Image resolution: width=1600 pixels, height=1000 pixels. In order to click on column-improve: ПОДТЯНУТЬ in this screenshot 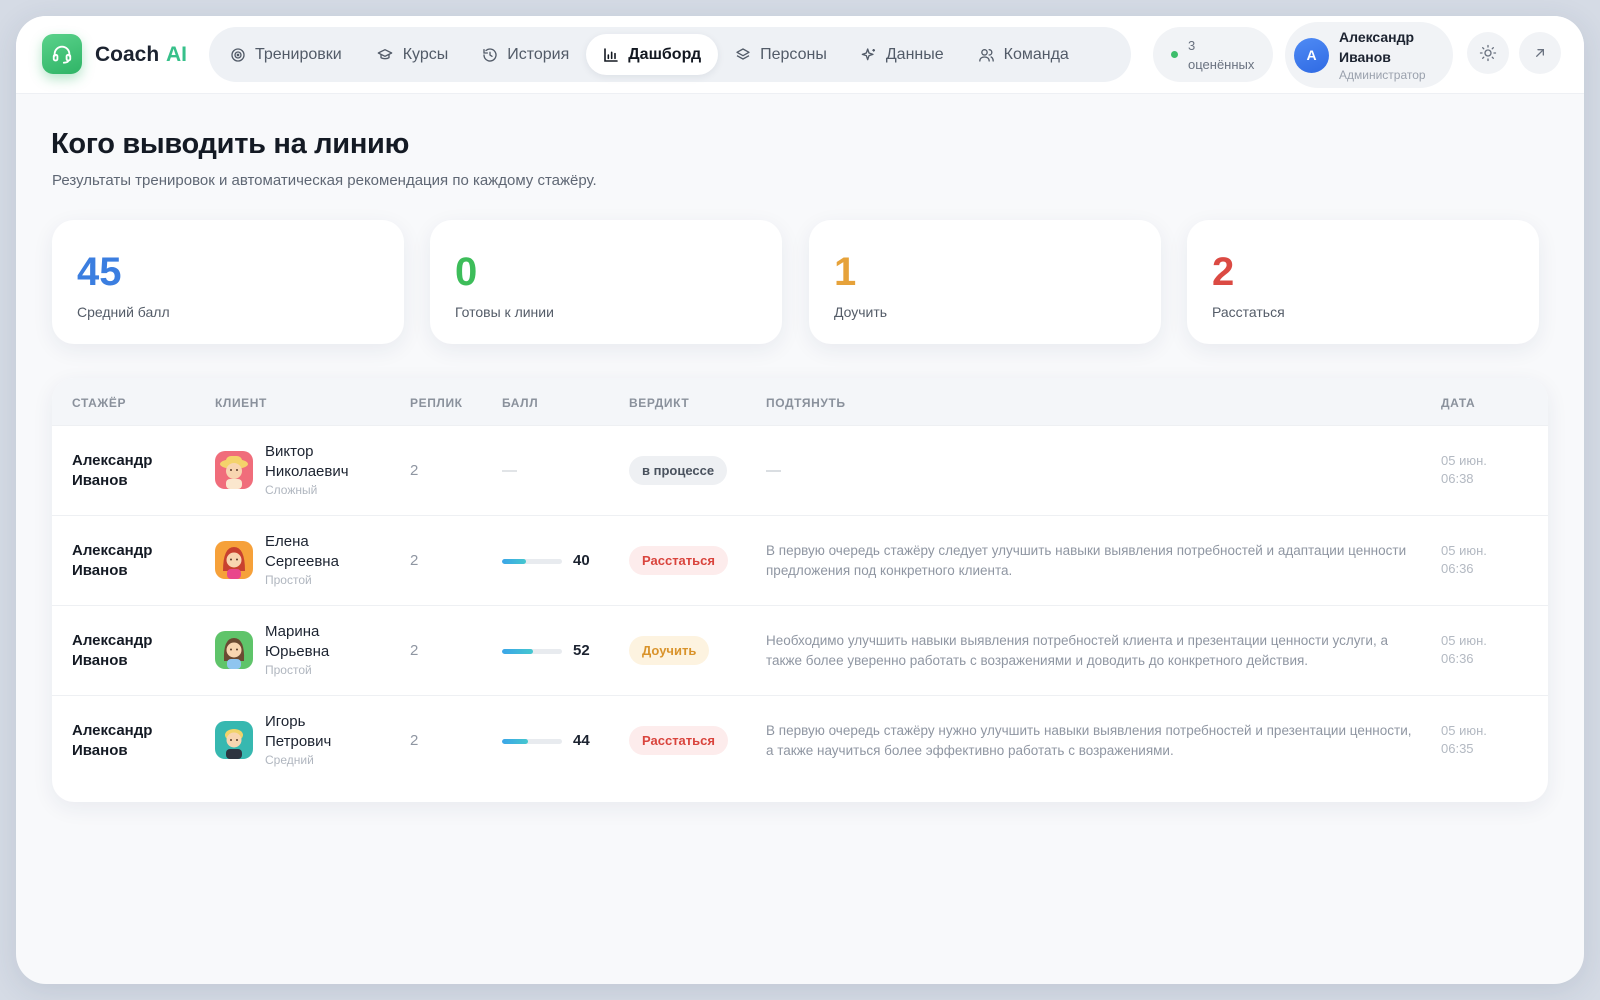, I will do `click(806, 403)`.